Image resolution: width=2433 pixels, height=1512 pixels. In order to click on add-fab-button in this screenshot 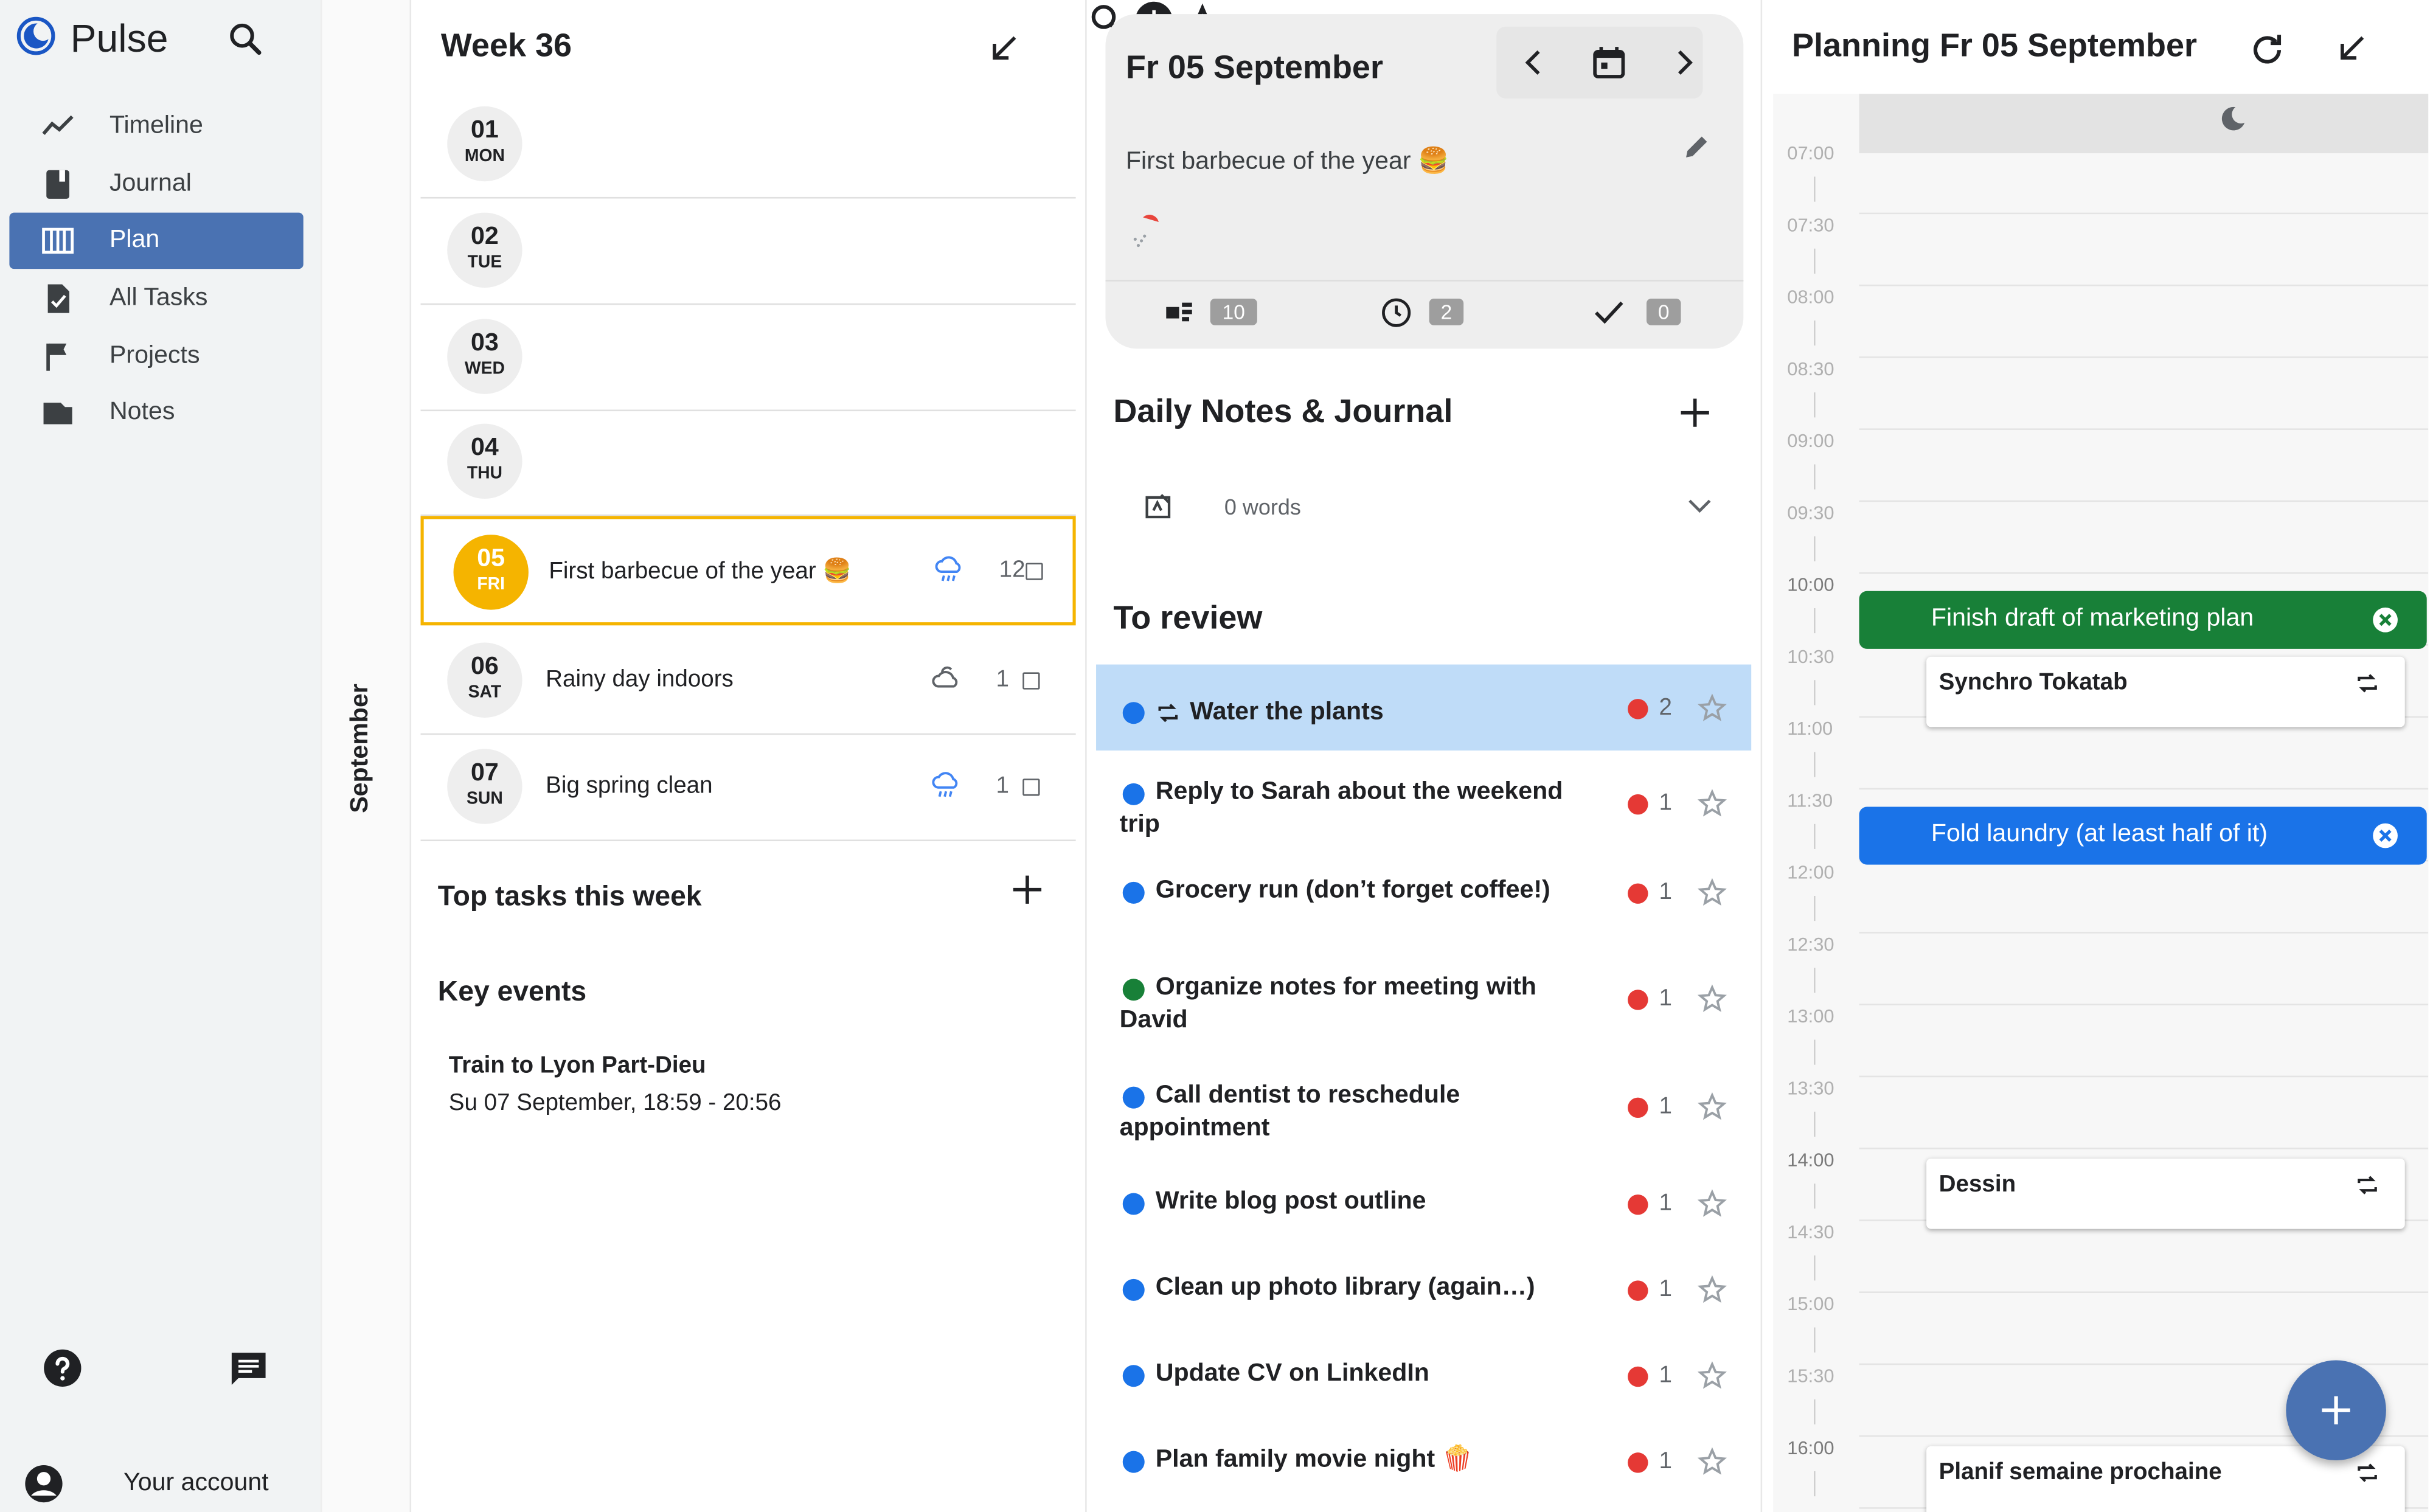, I will do `click(2336, 1410)`.